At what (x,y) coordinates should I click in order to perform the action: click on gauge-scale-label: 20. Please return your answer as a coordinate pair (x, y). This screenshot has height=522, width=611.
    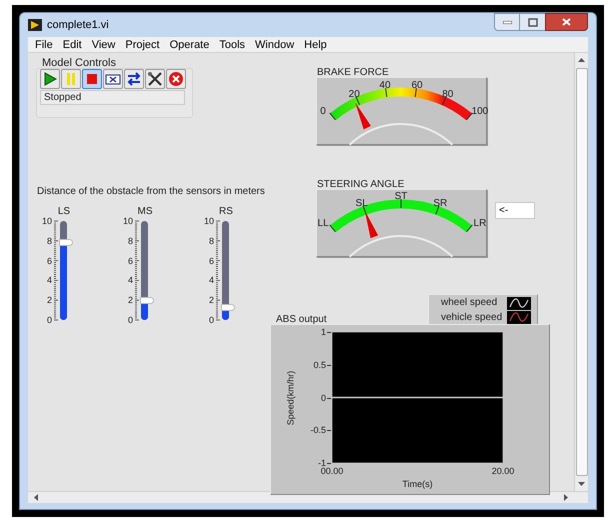
    Looking at the image, I should click on (354, 94).